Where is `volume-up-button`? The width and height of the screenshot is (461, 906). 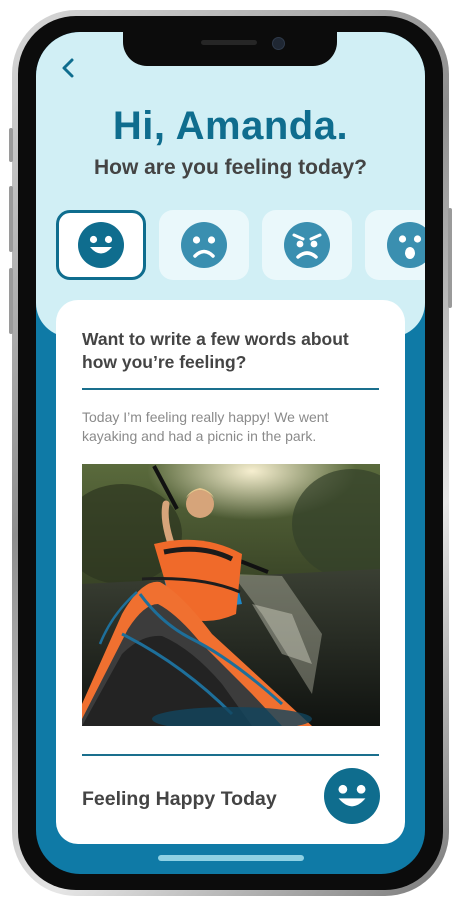
volume-up-button is located at coordinates (11, 219).